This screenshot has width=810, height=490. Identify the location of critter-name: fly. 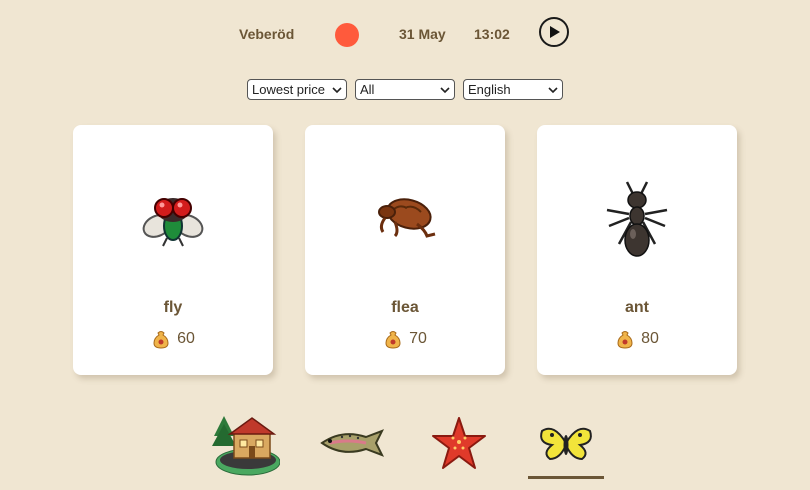
(173, 307).